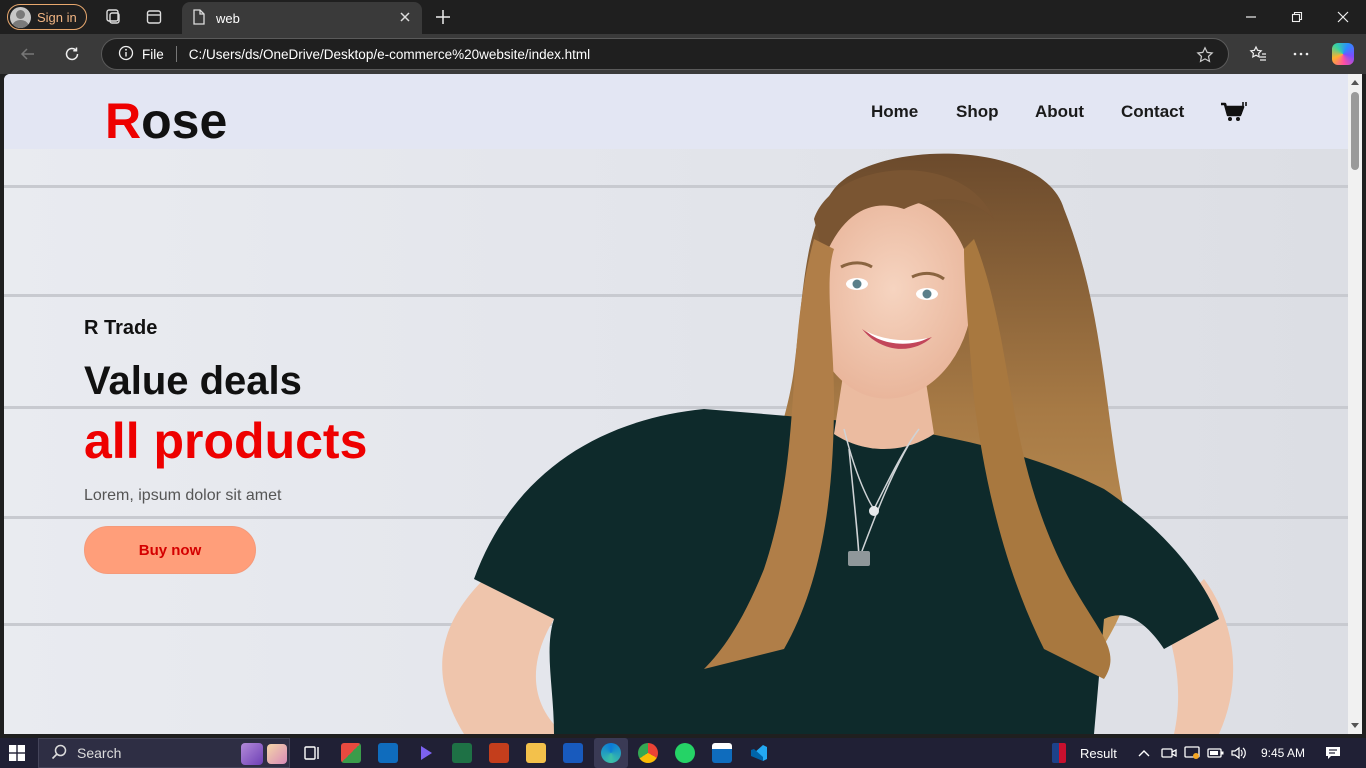  What do you see at coordinates (113, 17) in the screenshot?
I see `workspaces-icon` at bounding box center [113, 17].